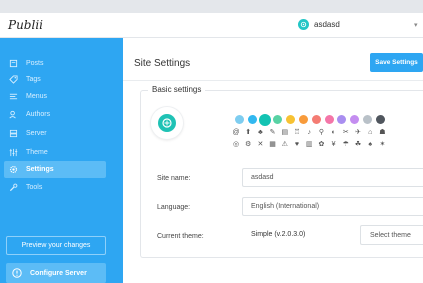 The image size is (423, 283). Describe the element at coordinates (370, 145) in the screenshot. I see `logo-icon-option: ♠` at that location.